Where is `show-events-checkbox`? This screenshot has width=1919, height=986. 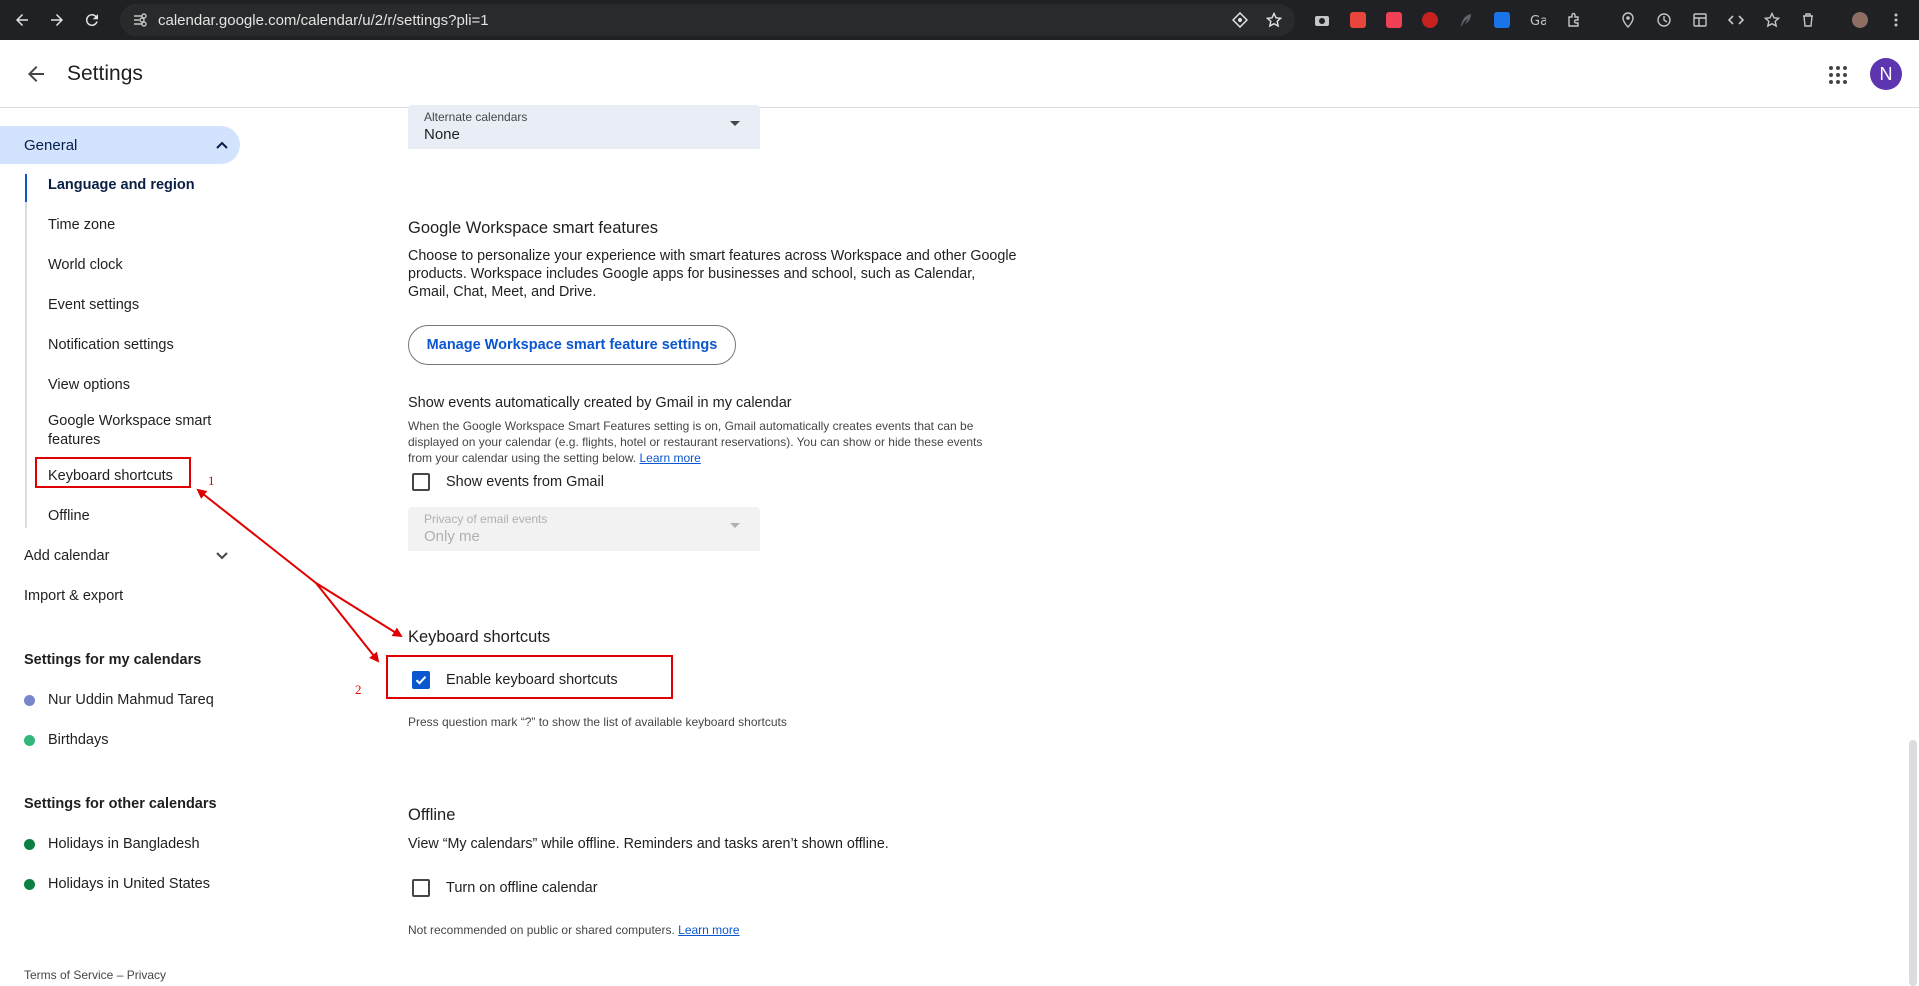 show-events-checkbox is located at coordinates (421, 482).